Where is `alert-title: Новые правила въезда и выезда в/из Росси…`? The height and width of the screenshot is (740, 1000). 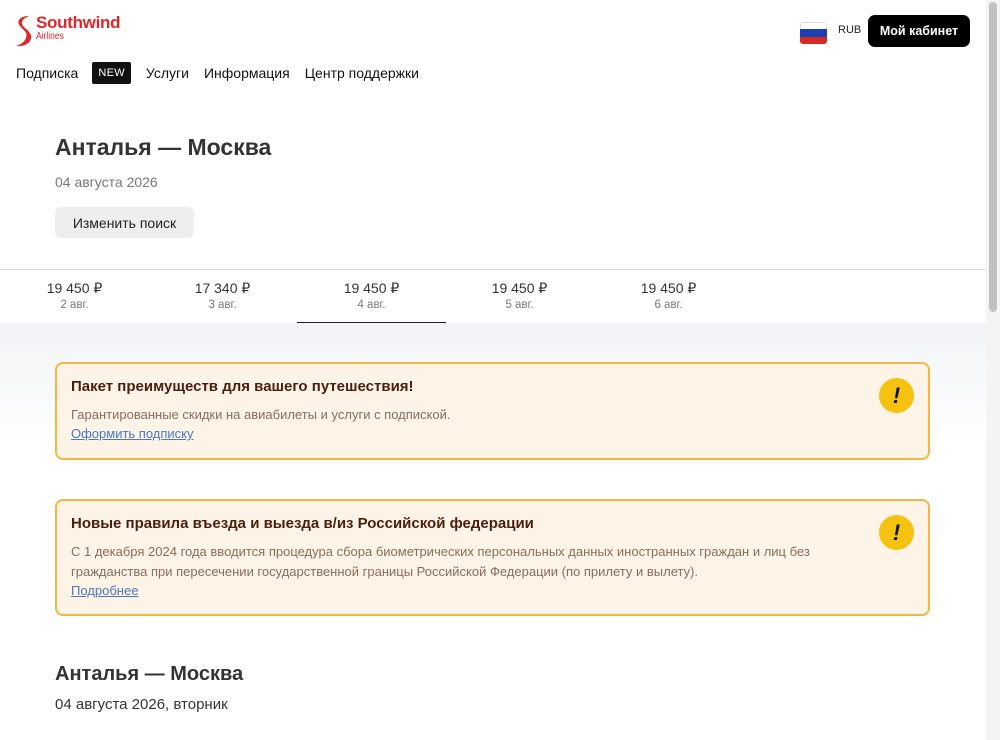 alert-title: Новые правила въезда и выезда в/из Росси… is located at coordinates (302, 523).